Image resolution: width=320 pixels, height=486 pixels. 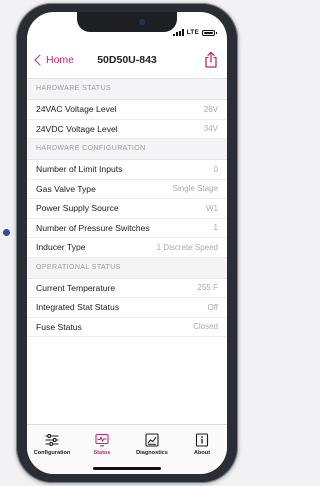 What do you see at coordinates (52, 440) in the screenshot?
I see `sliders-icon` at bounding box center [52, 440].